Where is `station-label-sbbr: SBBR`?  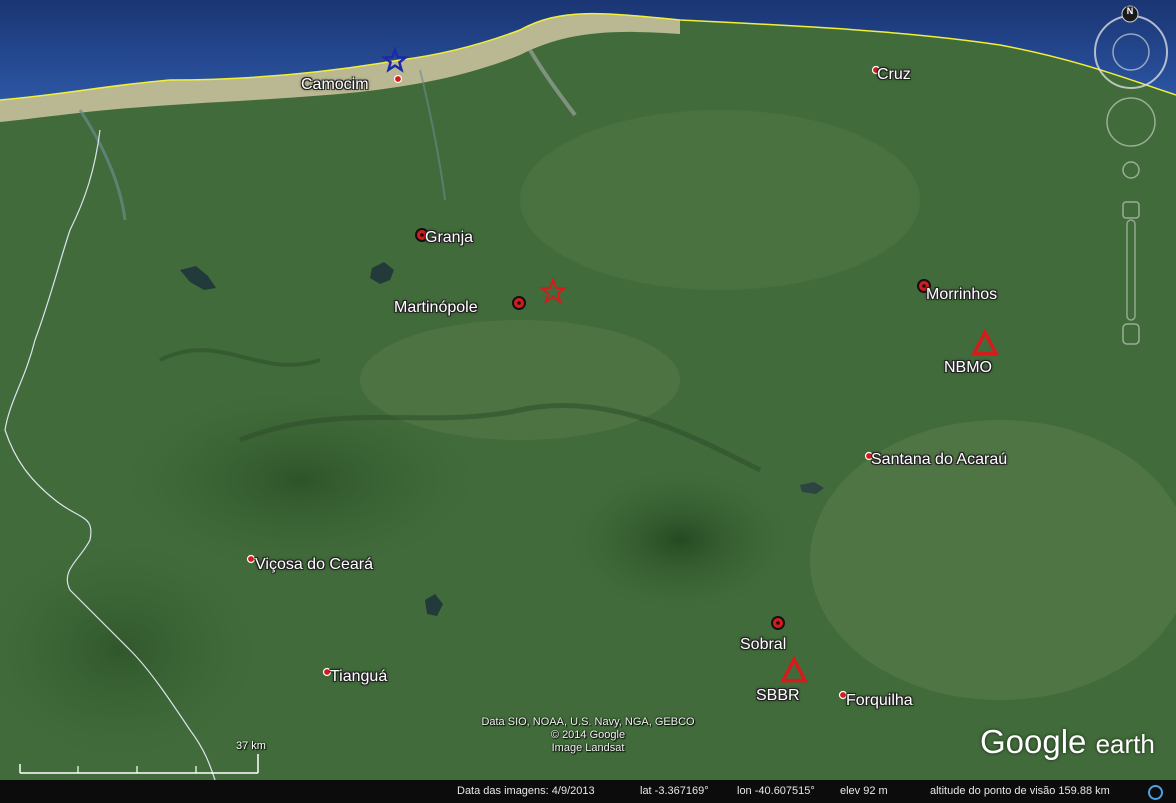 station-label-sbbr: SBBR is located at coordinates (778, 696).